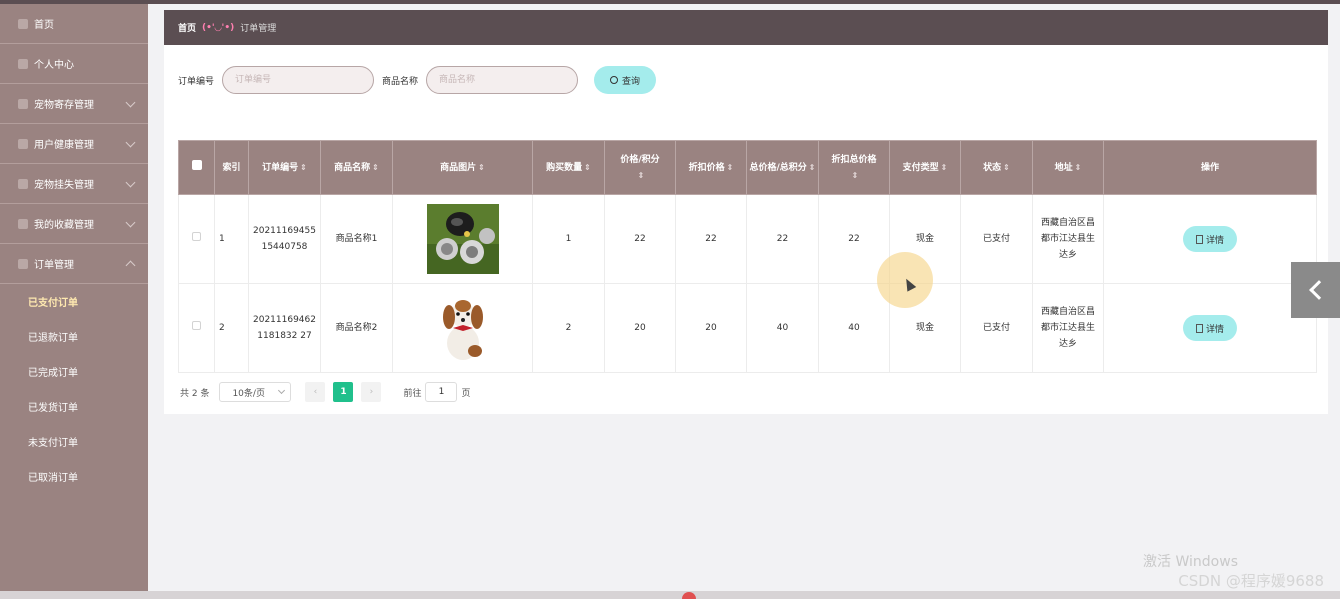 This screenshot has height=599, width=1340. I want to click on sidebar-item-orders: 订单管理, so click(74, 264).